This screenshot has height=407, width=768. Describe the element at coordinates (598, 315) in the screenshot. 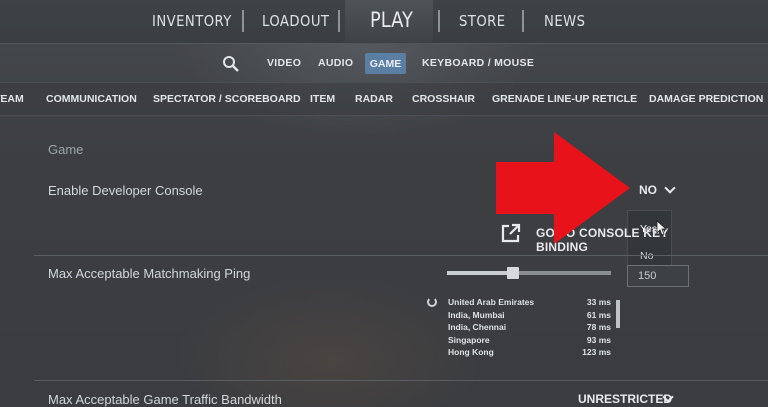

I see `ping-ms: 61 ms` at that location.